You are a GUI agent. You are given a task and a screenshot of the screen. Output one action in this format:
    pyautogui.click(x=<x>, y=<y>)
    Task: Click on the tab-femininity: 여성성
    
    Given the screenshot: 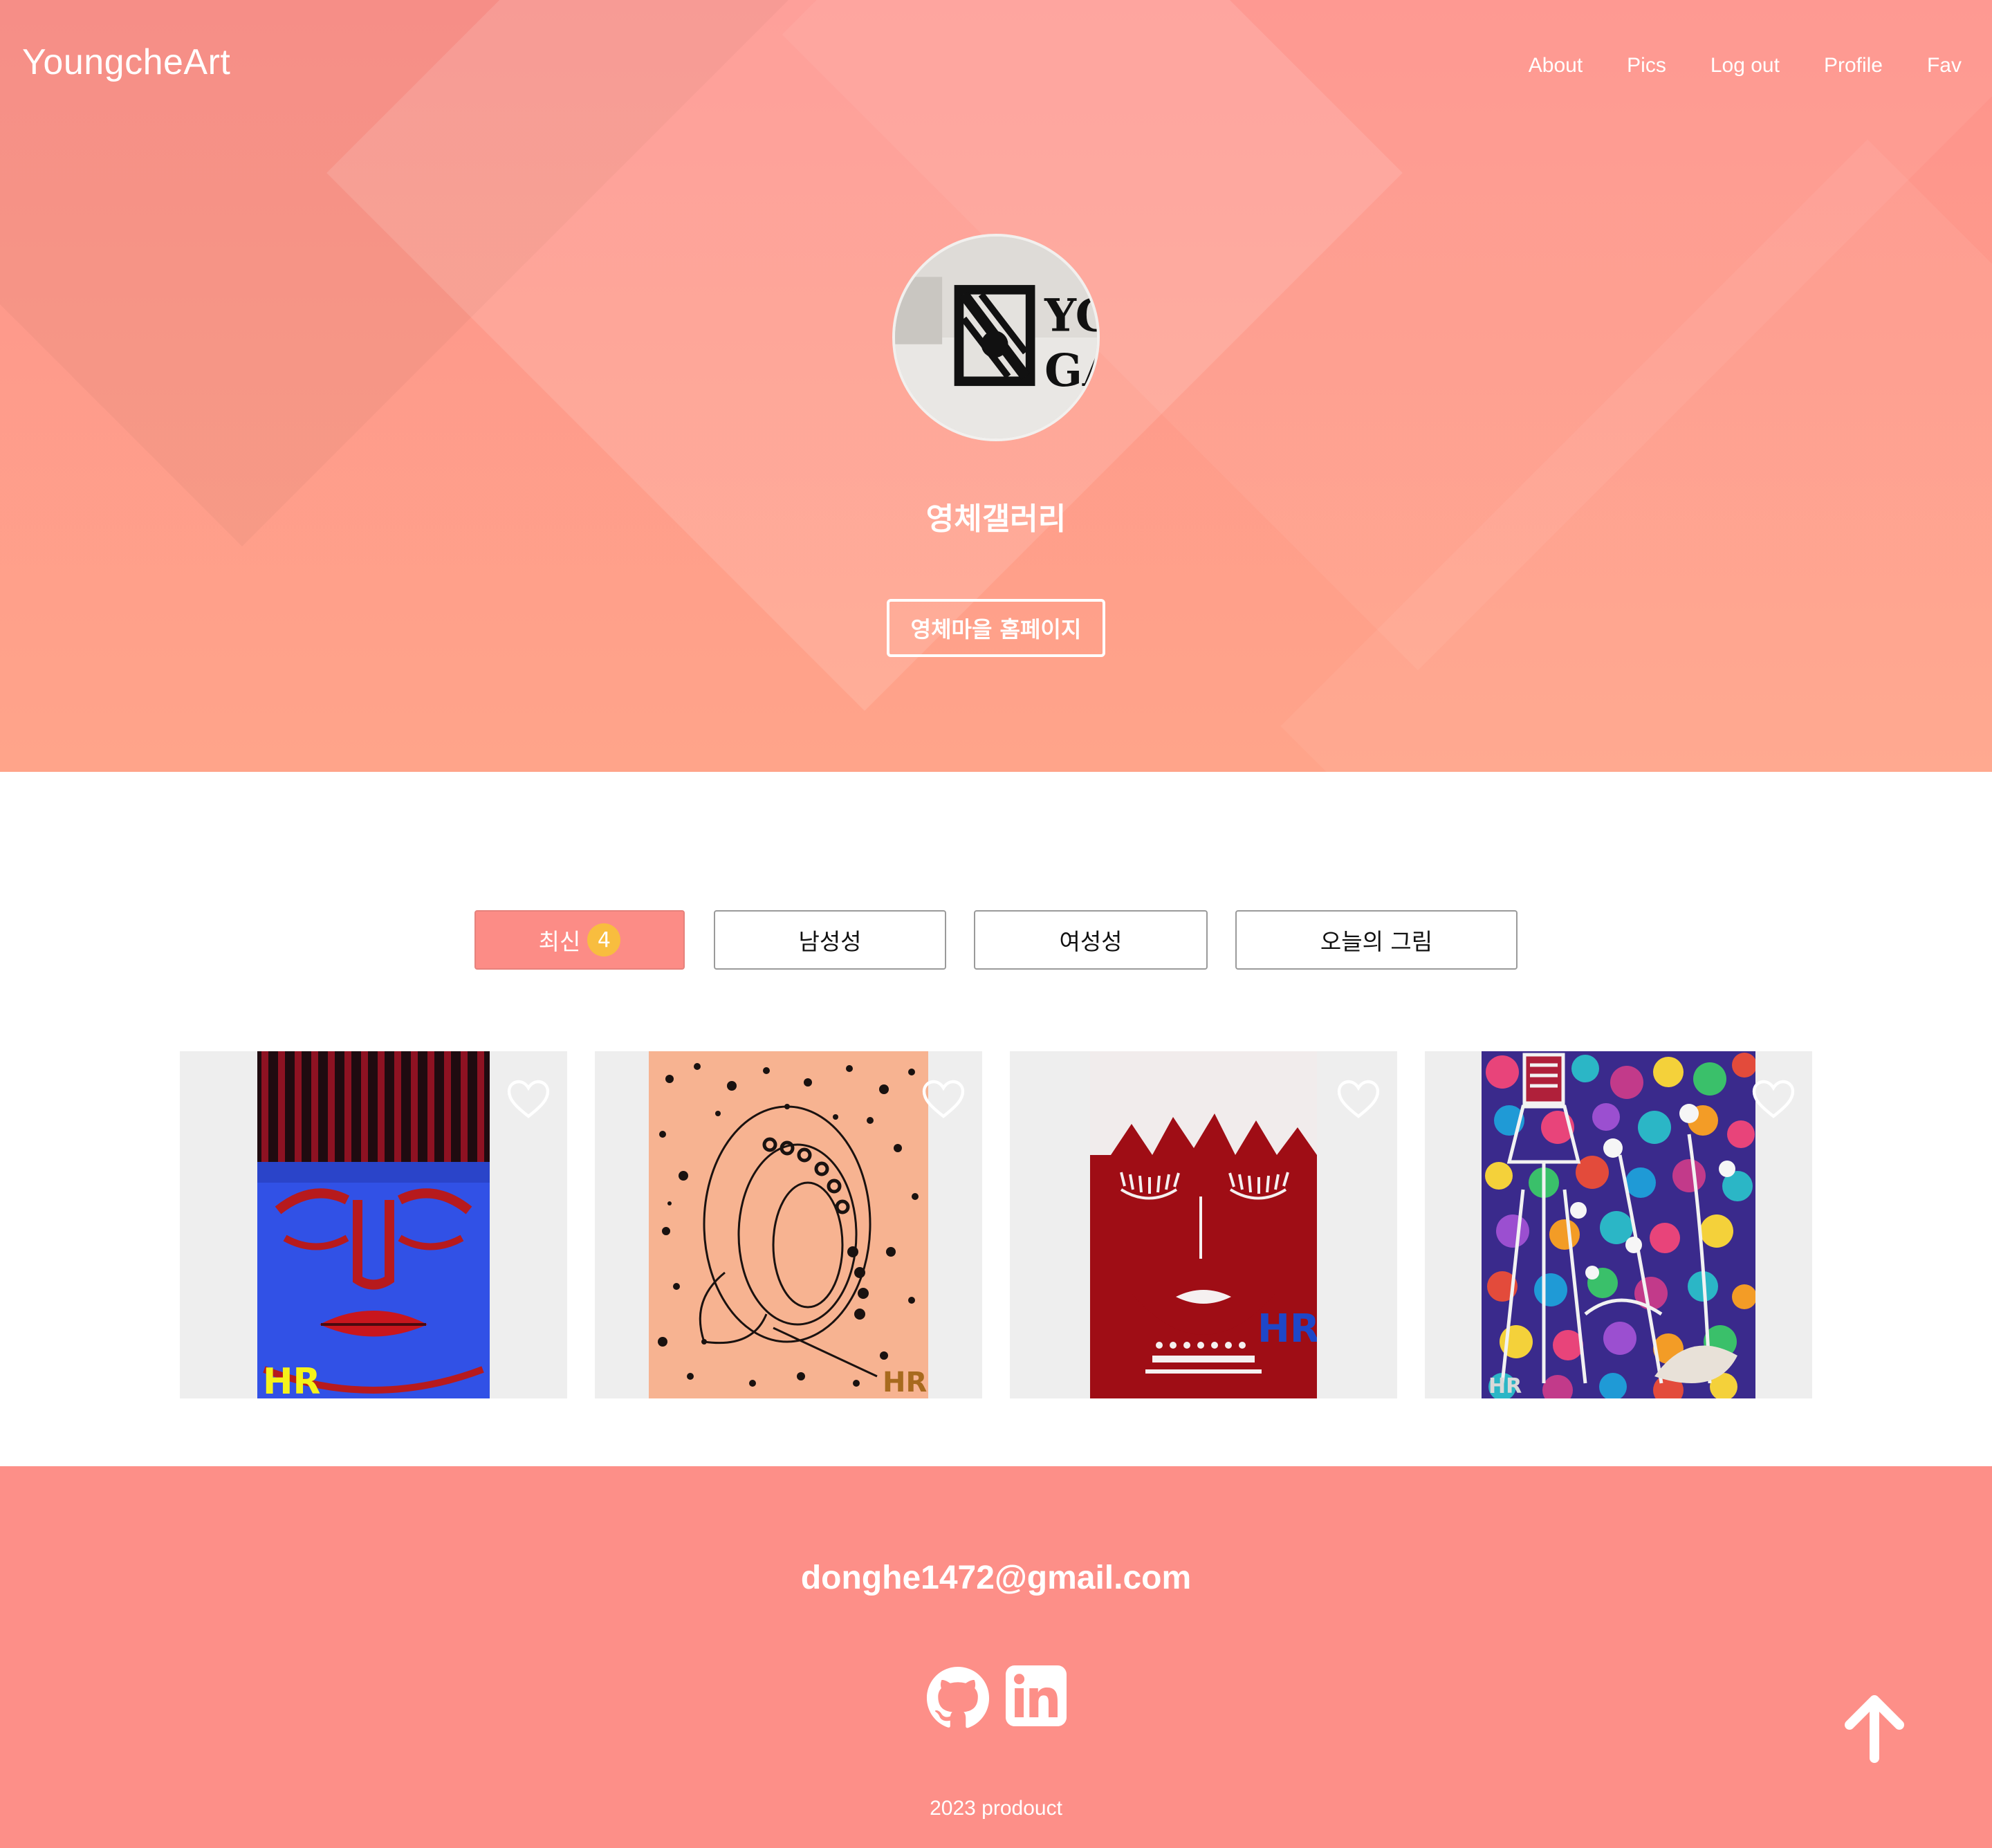 What is the action you would take?
    pyautogui.click(x=1091, y=940)
    